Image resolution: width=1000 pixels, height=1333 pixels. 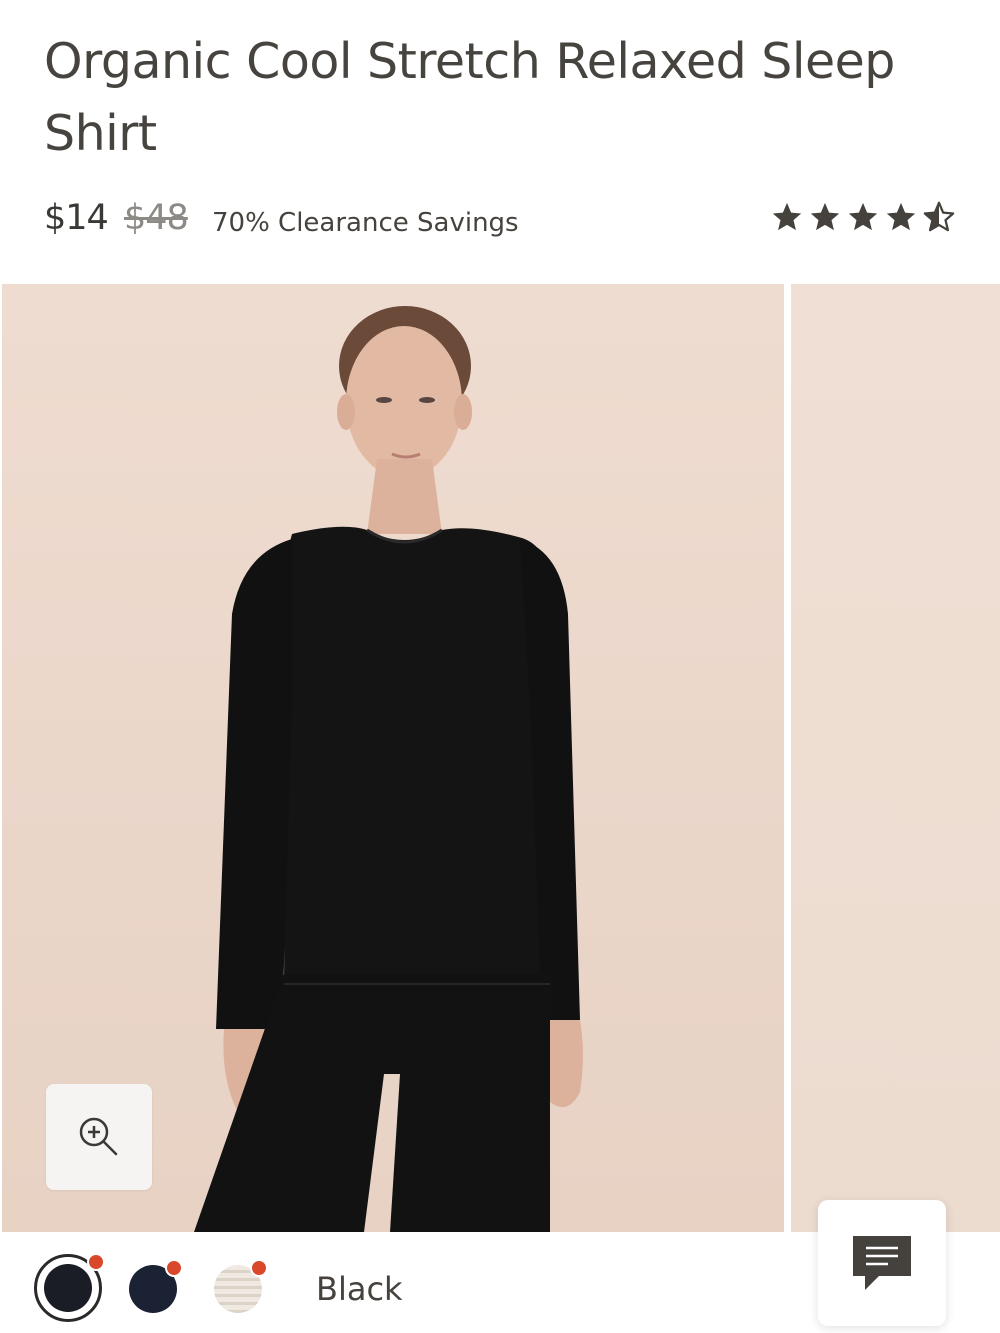 I want to click on swatch-fill, so click(x=68, y=1288).